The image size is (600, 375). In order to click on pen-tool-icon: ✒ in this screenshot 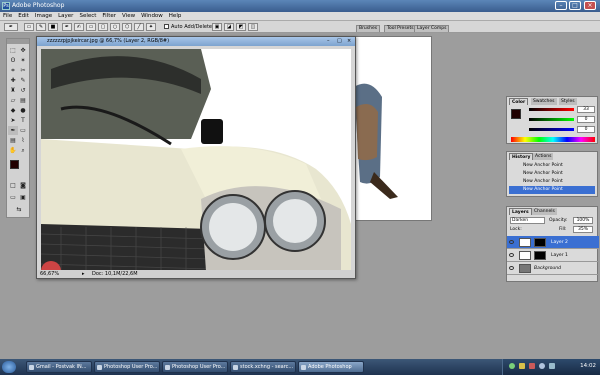, I will do `click(13, 130)`.